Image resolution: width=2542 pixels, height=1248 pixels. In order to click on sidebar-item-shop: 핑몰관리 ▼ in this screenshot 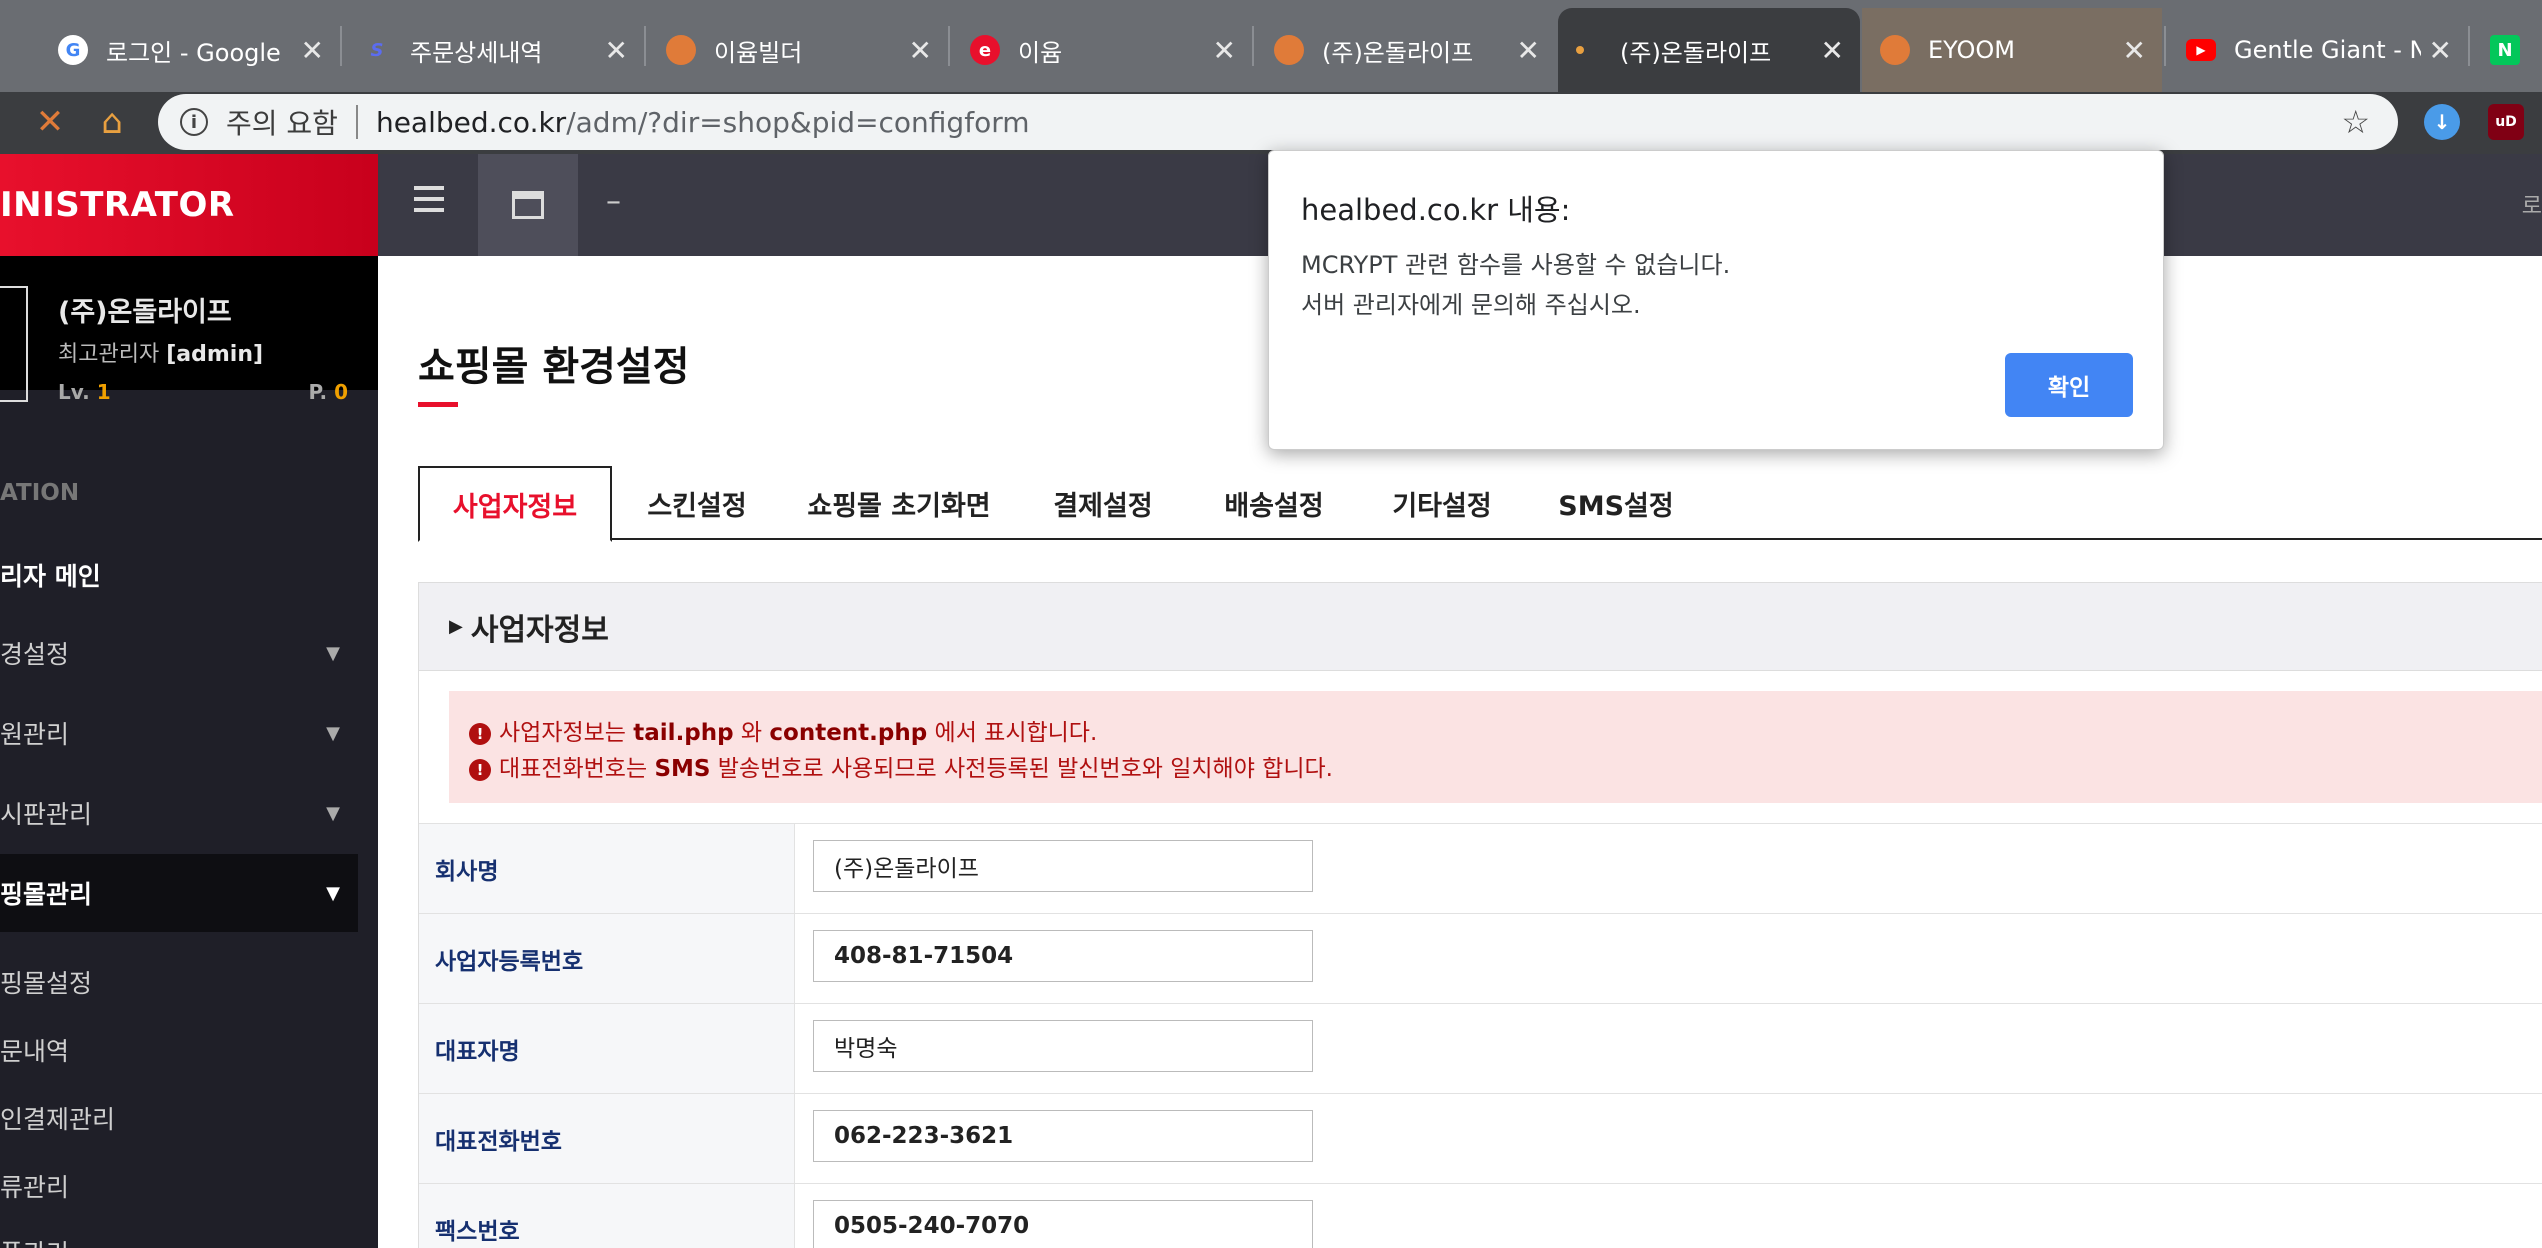, I will do `click(179, 893)`.